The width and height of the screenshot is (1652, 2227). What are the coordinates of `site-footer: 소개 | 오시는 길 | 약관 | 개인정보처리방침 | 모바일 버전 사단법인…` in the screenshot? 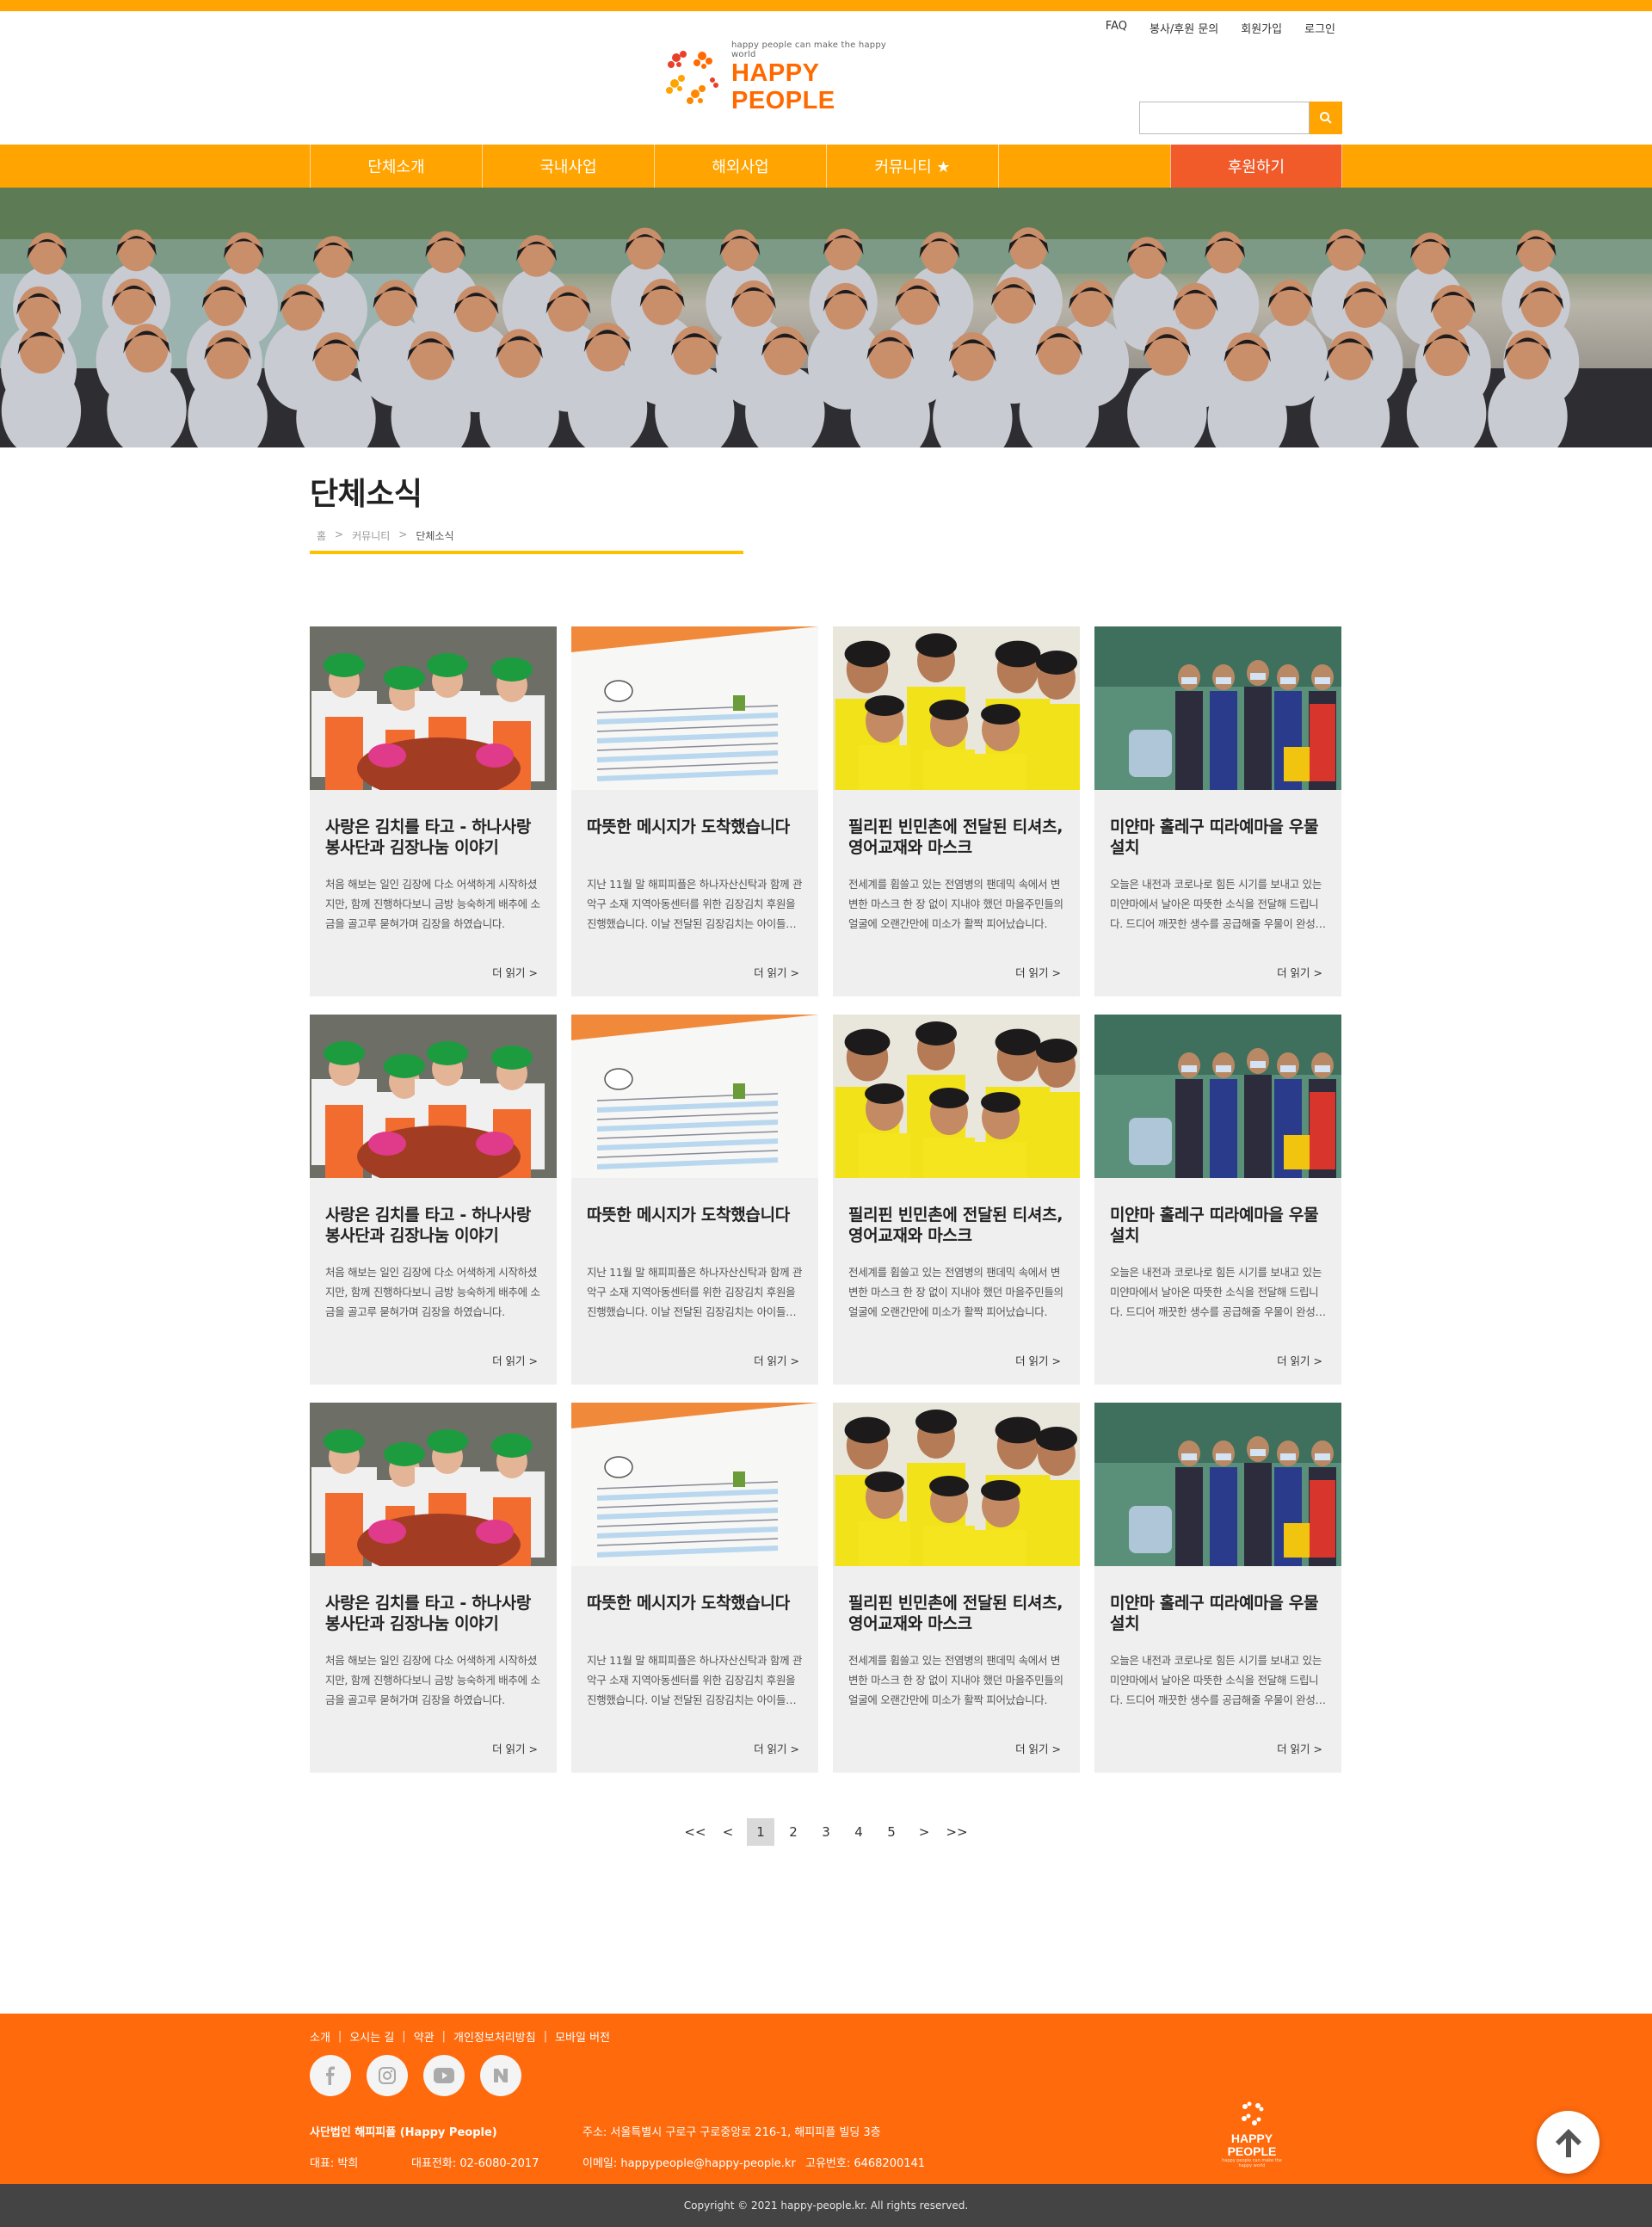 It's located at (826, 2099).